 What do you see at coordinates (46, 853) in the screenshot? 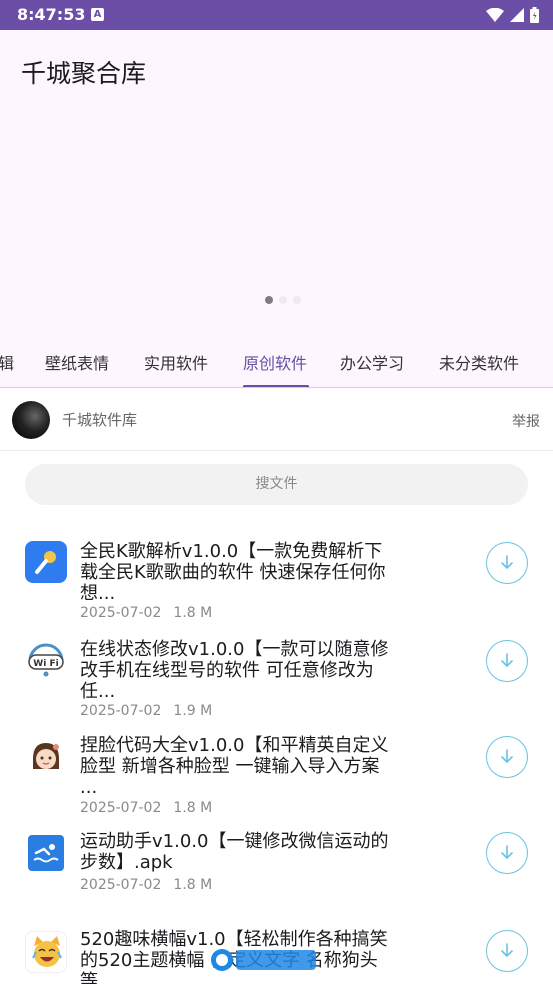
I see `swimmer-icon` at bounding box center [46, 853].